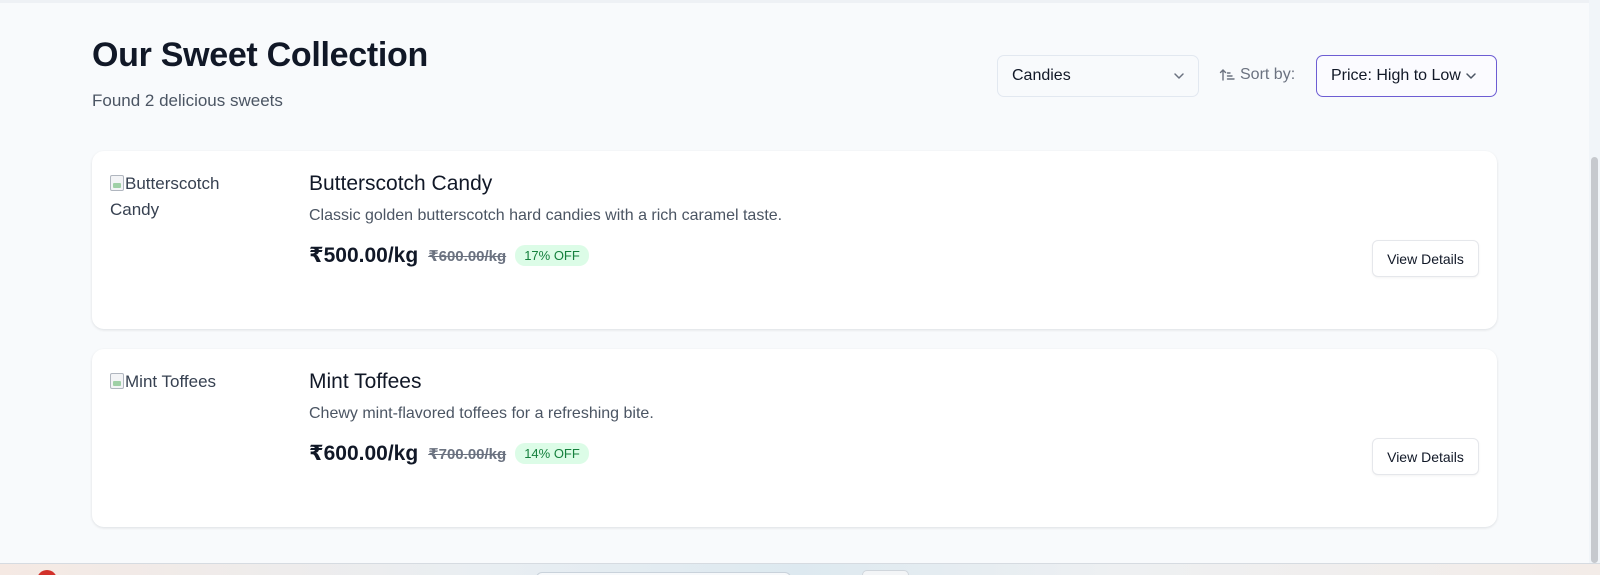 This screenshot has height=575, width=1600. What do you see at coordinates (800, 1) in the screenshot?
I see `top-divider` at bounding box center [800, 1].